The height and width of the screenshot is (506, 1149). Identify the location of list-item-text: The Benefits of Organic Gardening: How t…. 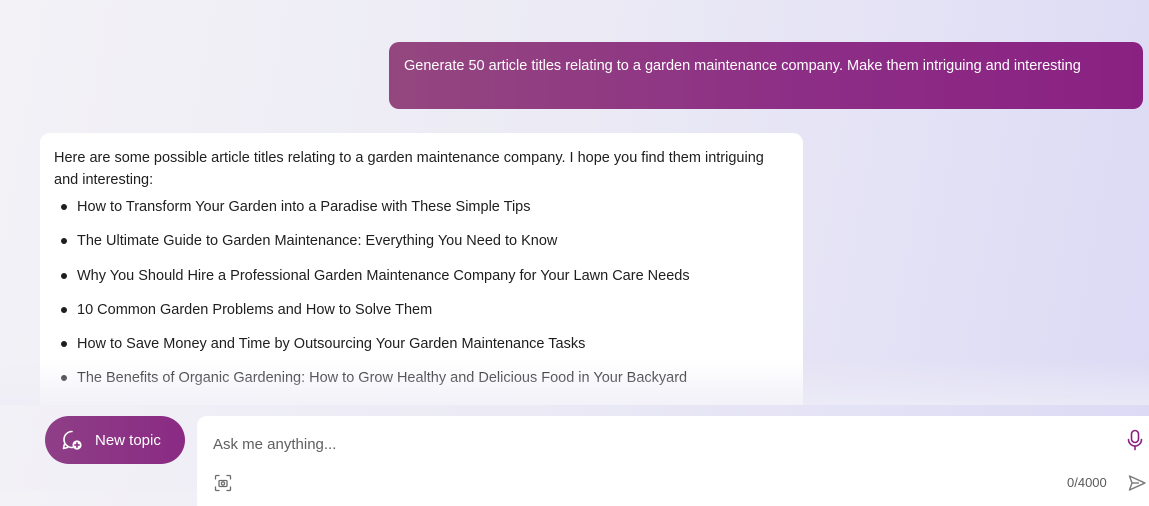
(382, 378).